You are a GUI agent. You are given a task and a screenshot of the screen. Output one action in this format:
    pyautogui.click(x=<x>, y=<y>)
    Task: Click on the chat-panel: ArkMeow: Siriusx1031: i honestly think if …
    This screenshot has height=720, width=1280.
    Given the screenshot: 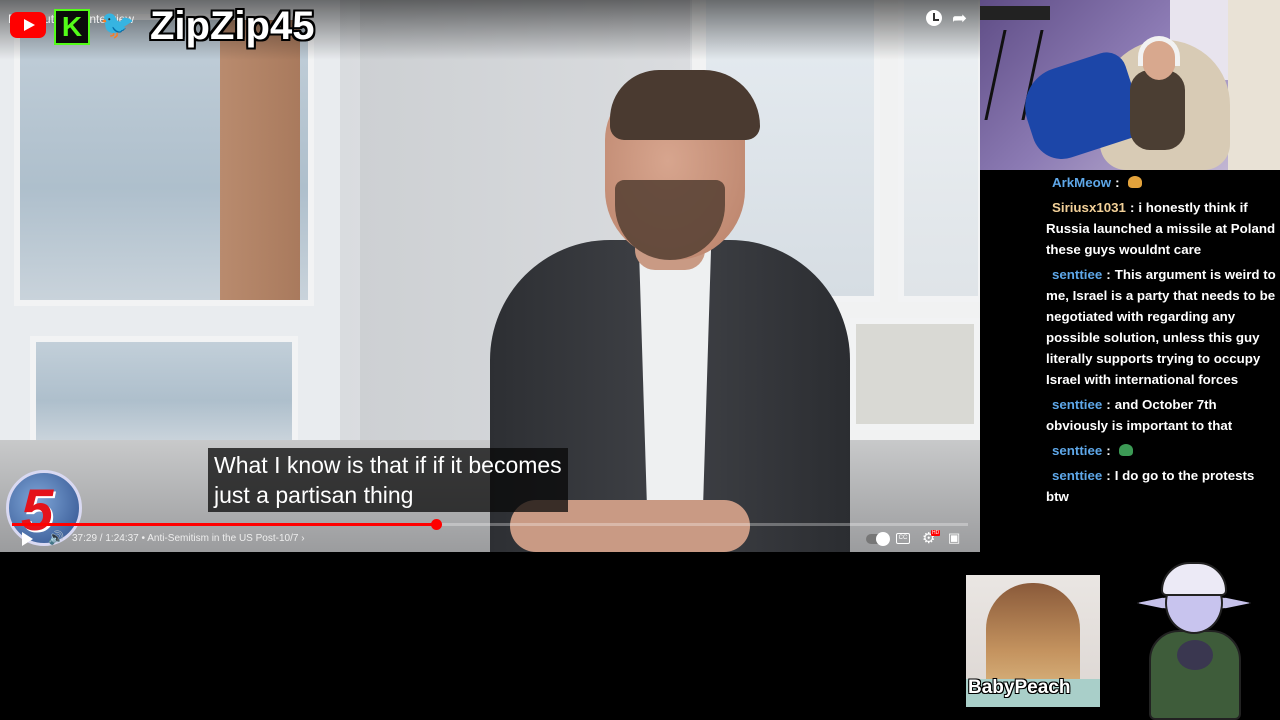 What is the action you would take?
    pyautogui.click(x=1163, y=341)
    